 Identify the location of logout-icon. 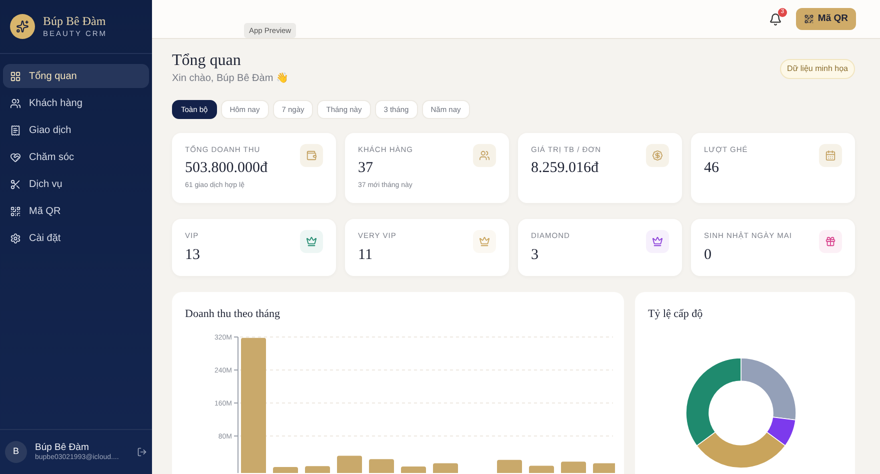
(142, 452).